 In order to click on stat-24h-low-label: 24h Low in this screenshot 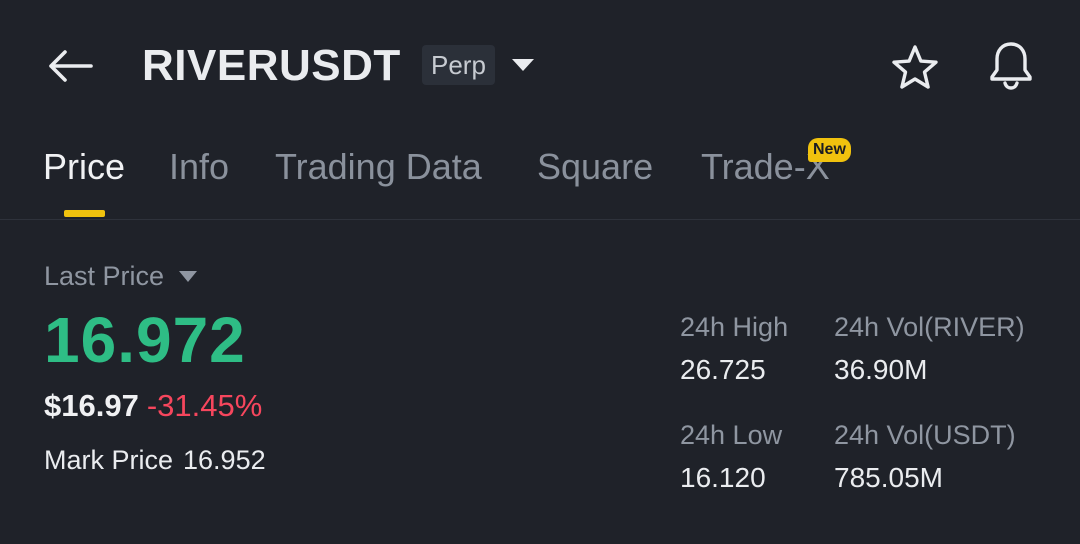, I will do `click(731, 435)`.